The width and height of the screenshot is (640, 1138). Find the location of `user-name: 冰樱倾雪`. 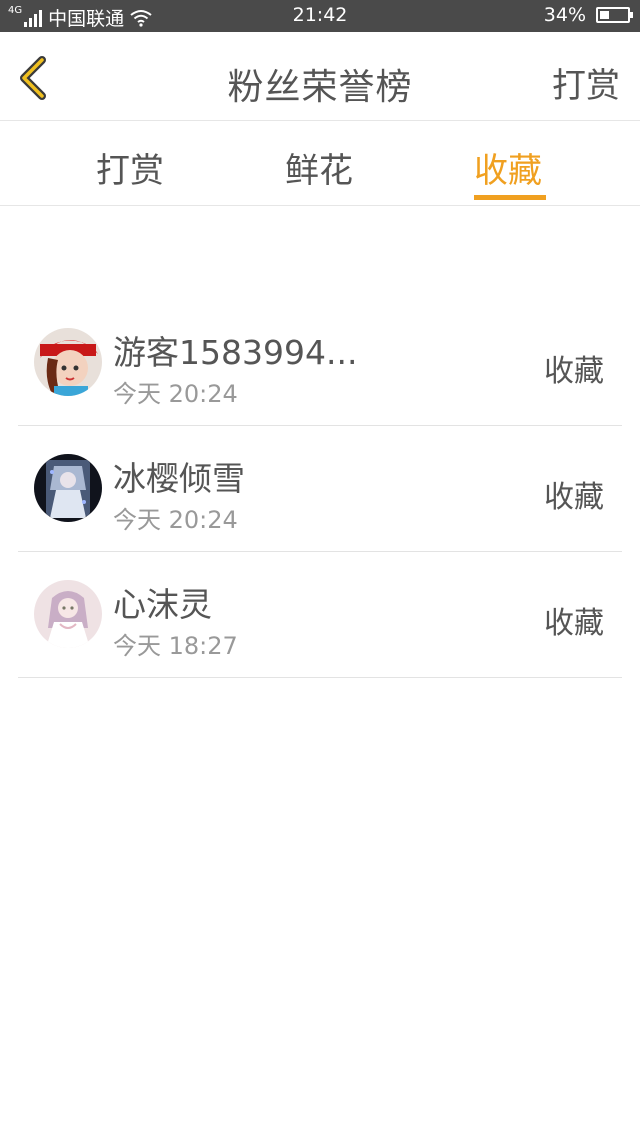

user-name: 冰樱倾雪 is located at coordinates (179, 478).